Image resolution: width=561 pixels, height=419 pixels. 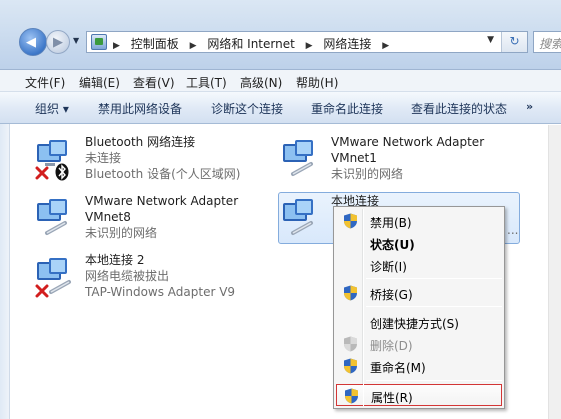 I want to click on command-bar: 组织 ▾ 禁用此网络设备 诊断这个连接 重命名此连接 查看此连接的状态 », so click(x=280, y=108).